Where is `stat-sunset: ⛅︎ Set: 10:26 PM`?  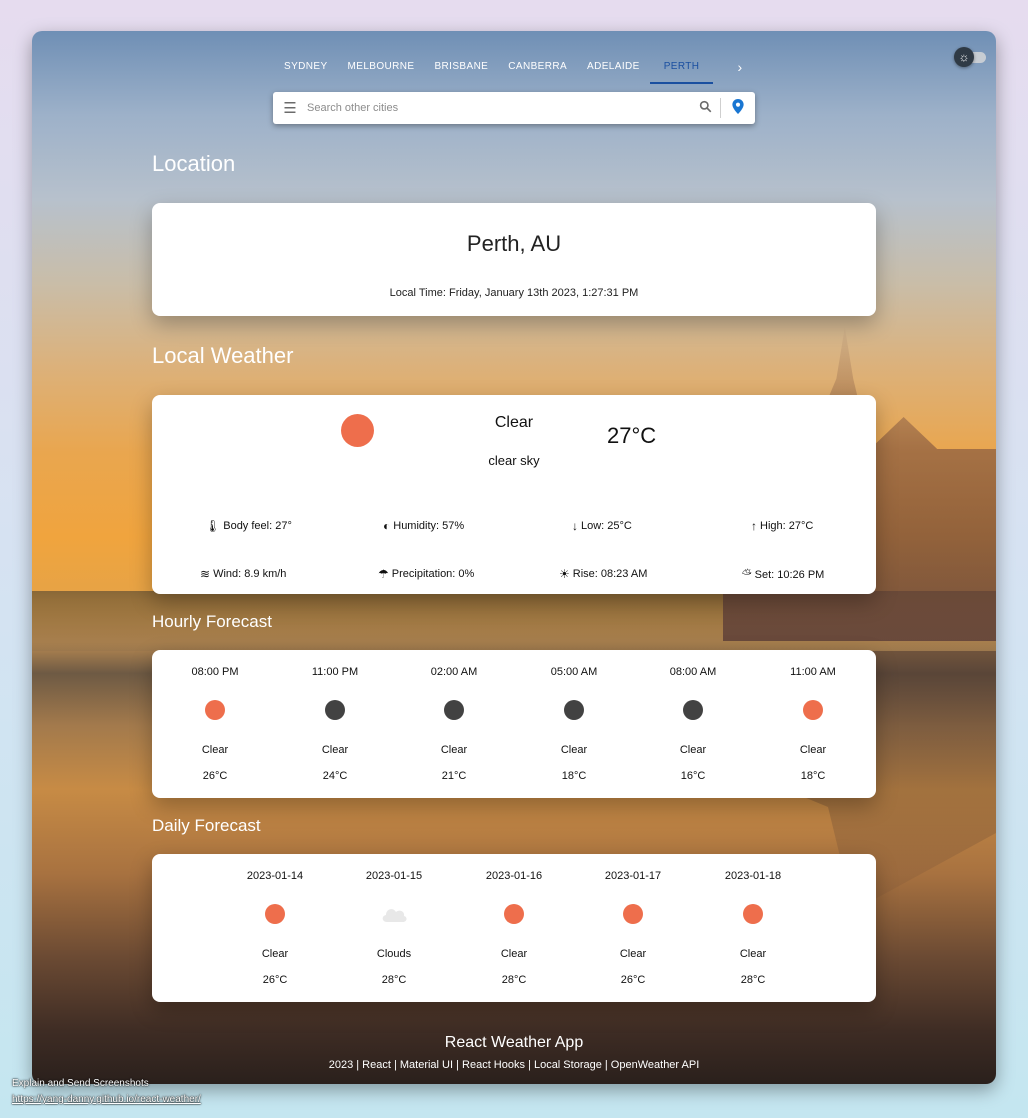 stat-sunset: ⛅︎ Set: 10:26 PM is located at coordinates (783, 574).